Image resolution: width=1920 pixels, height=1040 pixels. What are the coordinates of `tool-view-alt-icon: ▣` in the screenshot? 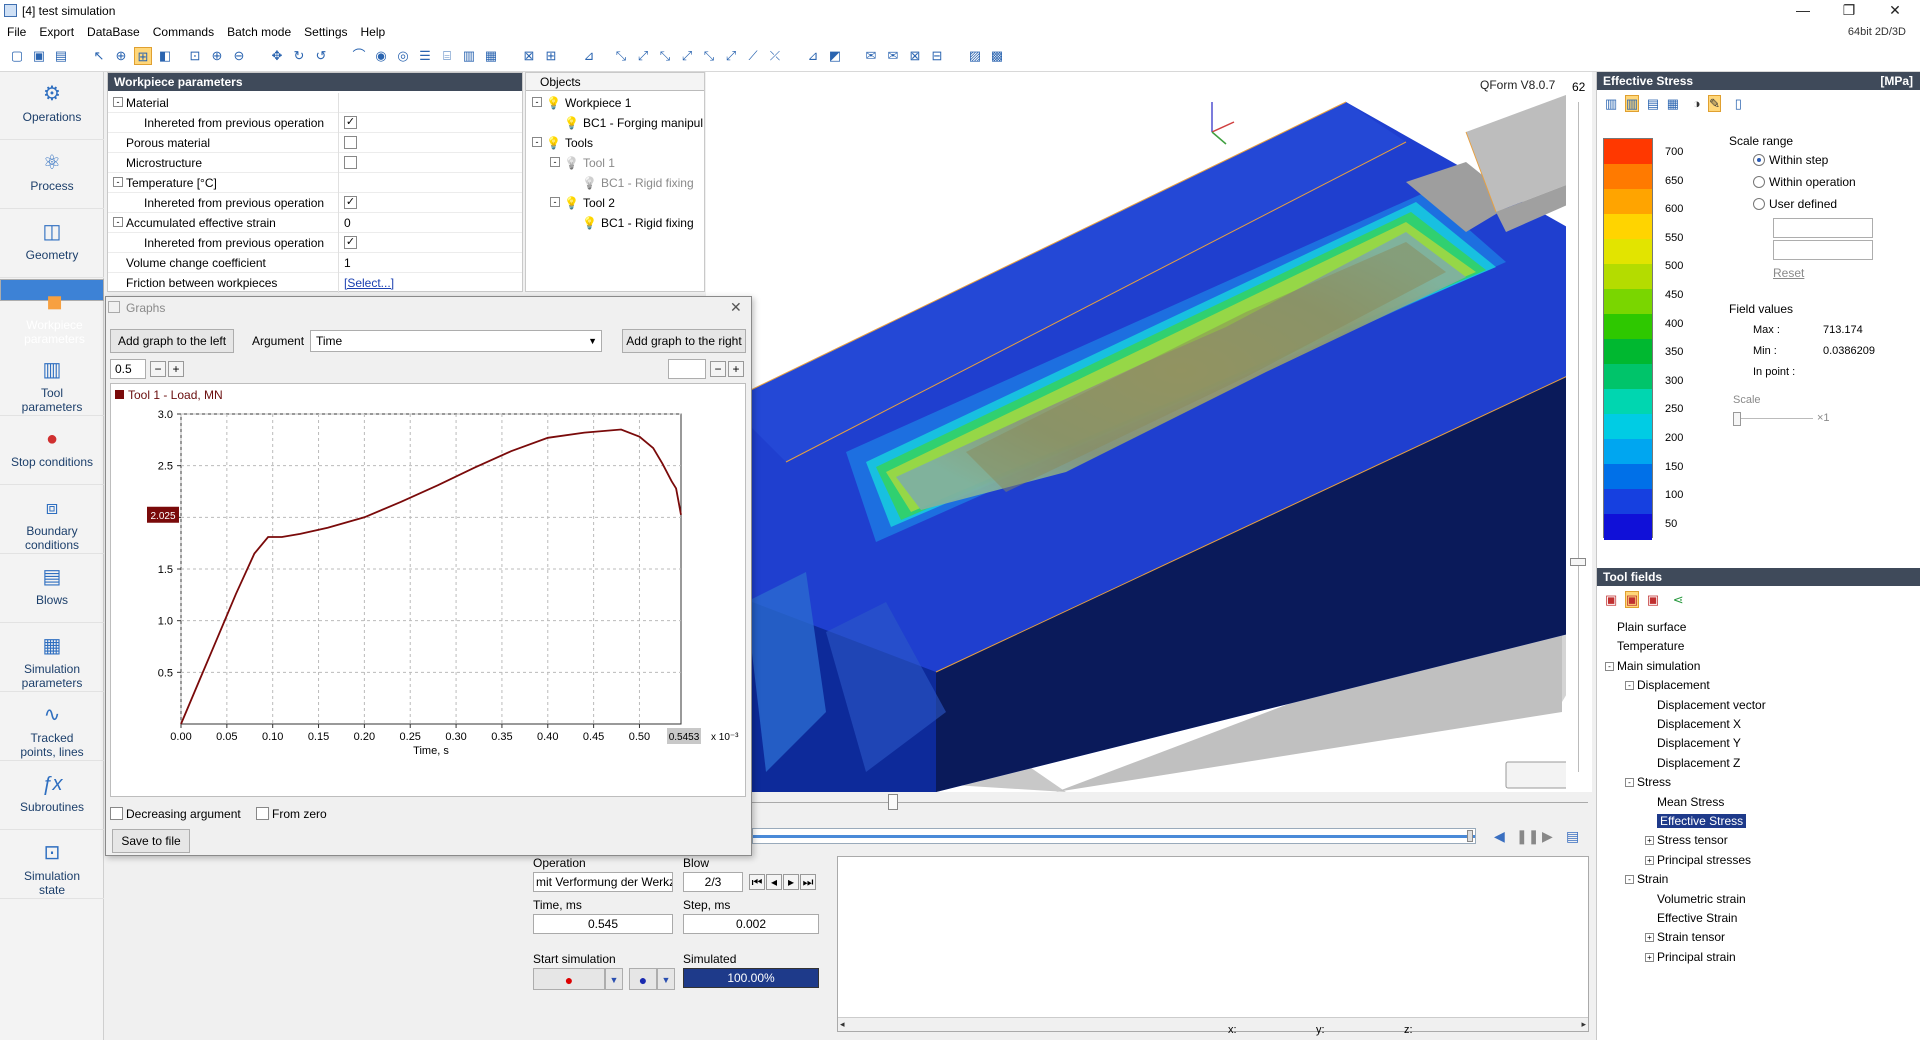 It's located at (1653, 599).